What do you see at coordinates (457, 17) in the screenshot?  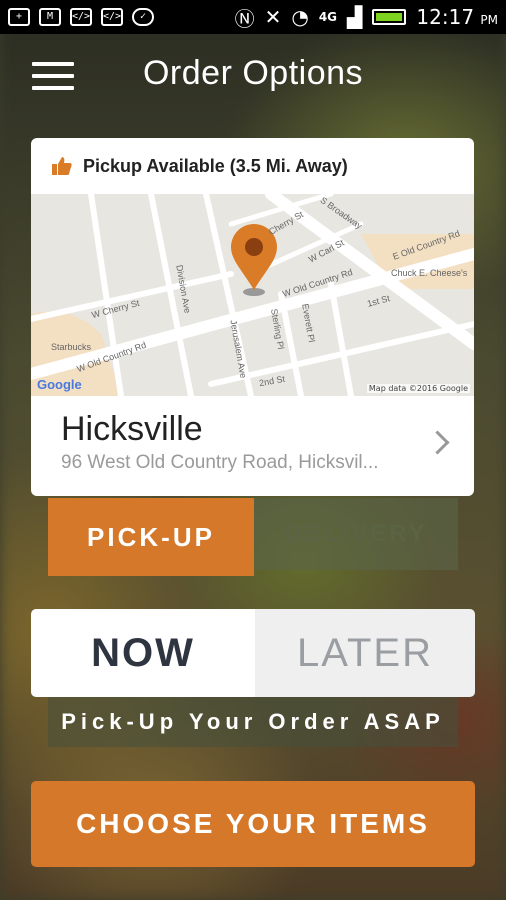 I see `status-time: 12:17 PM` at bounding box center [457, 17].